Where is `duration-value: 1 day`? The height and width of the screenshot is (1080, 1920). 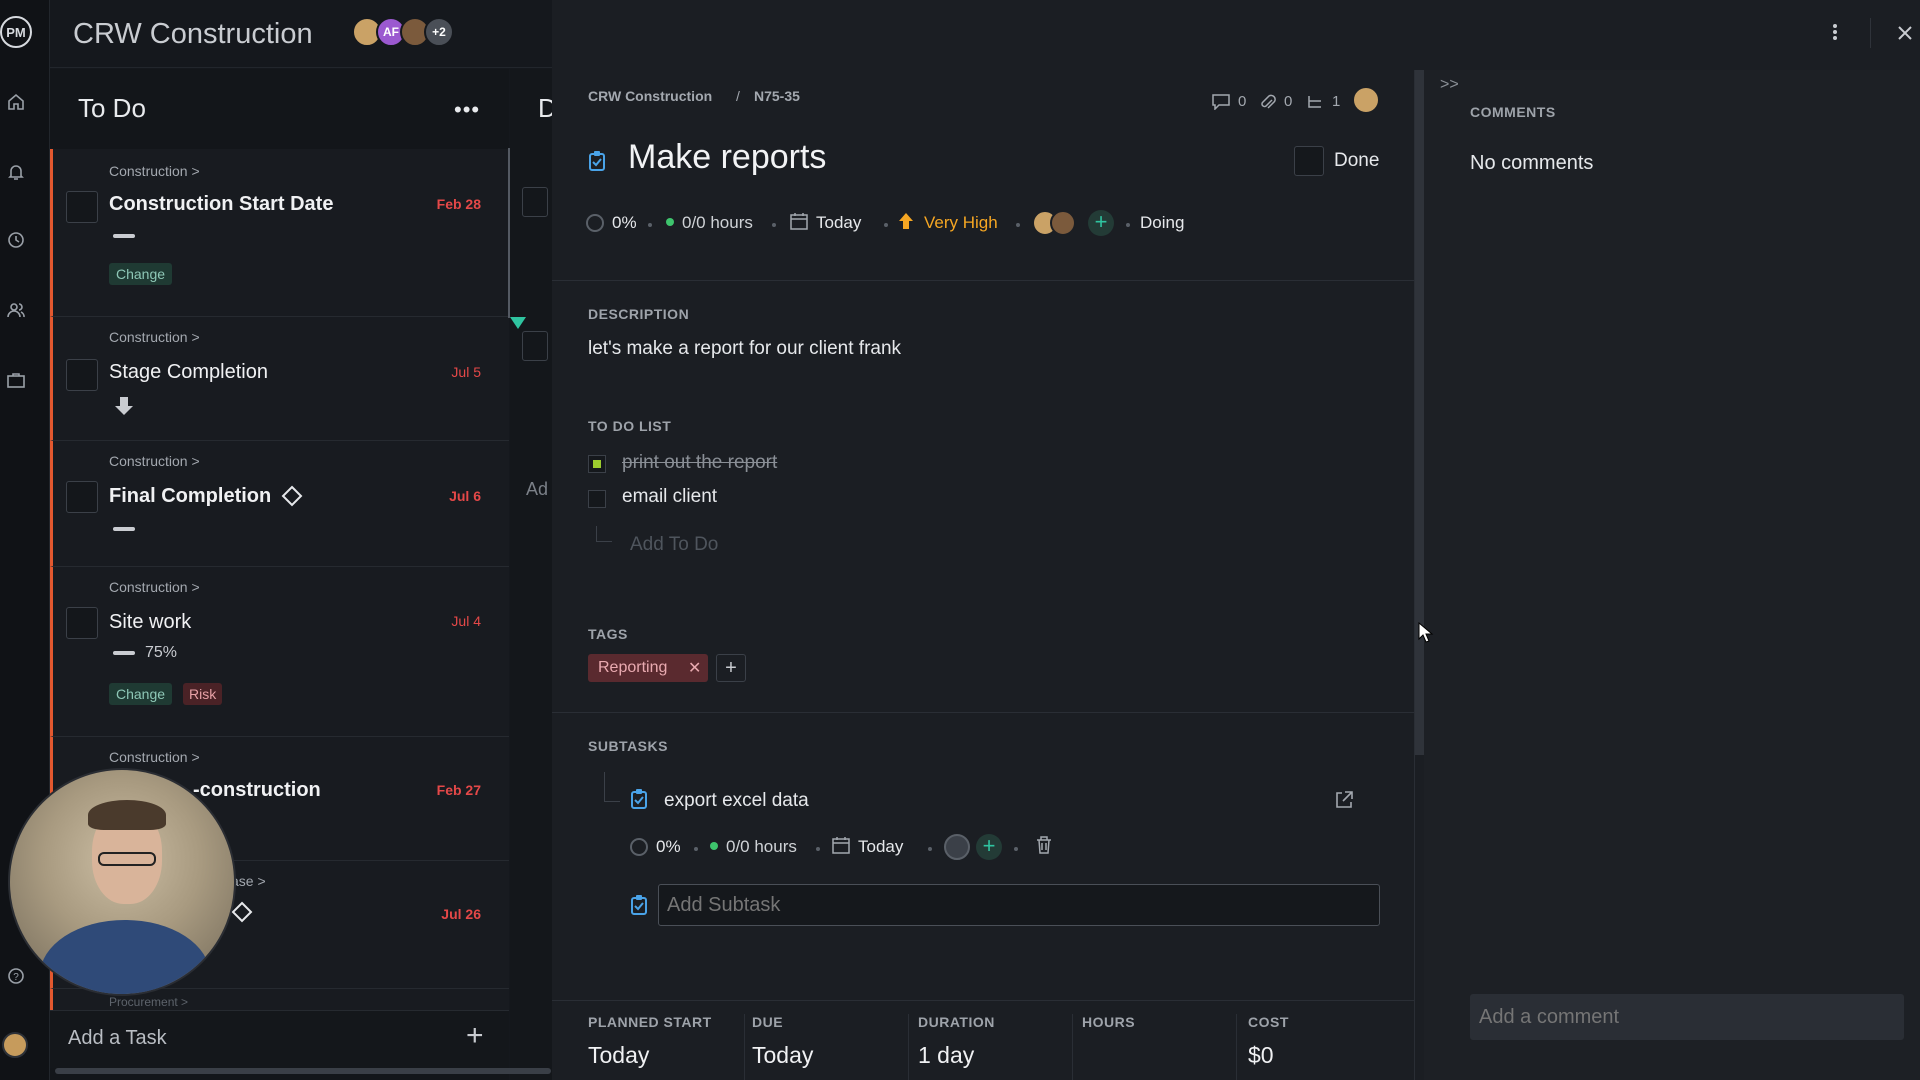 duration-value: 1 day is located at coordinates (946, 1055).